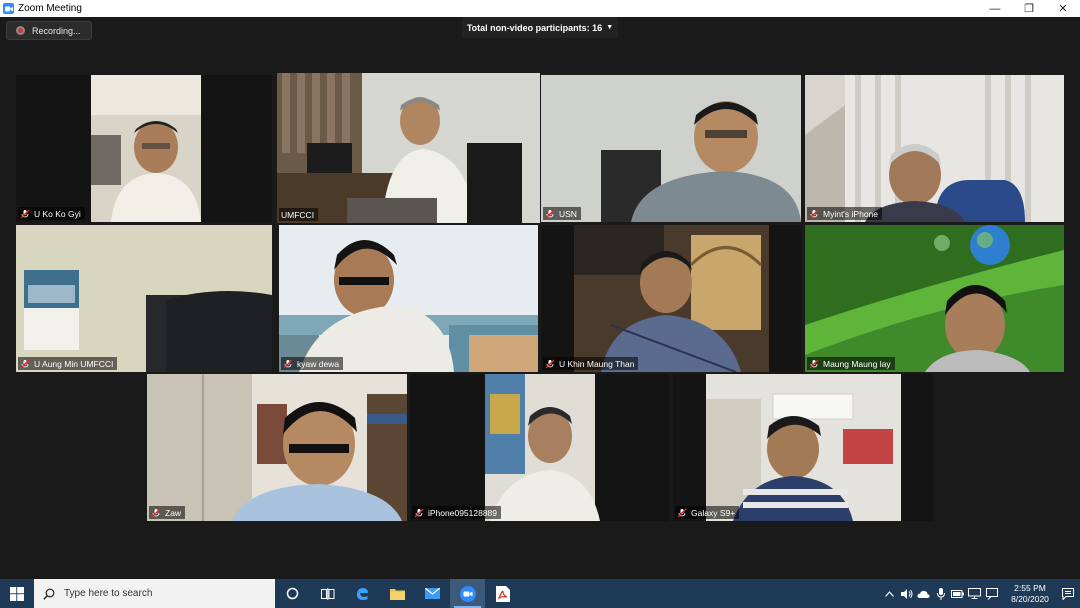 This screenshot has width=1080, height=608. I want to click on participant-name: Galaxy S9+, so click(713, 512).